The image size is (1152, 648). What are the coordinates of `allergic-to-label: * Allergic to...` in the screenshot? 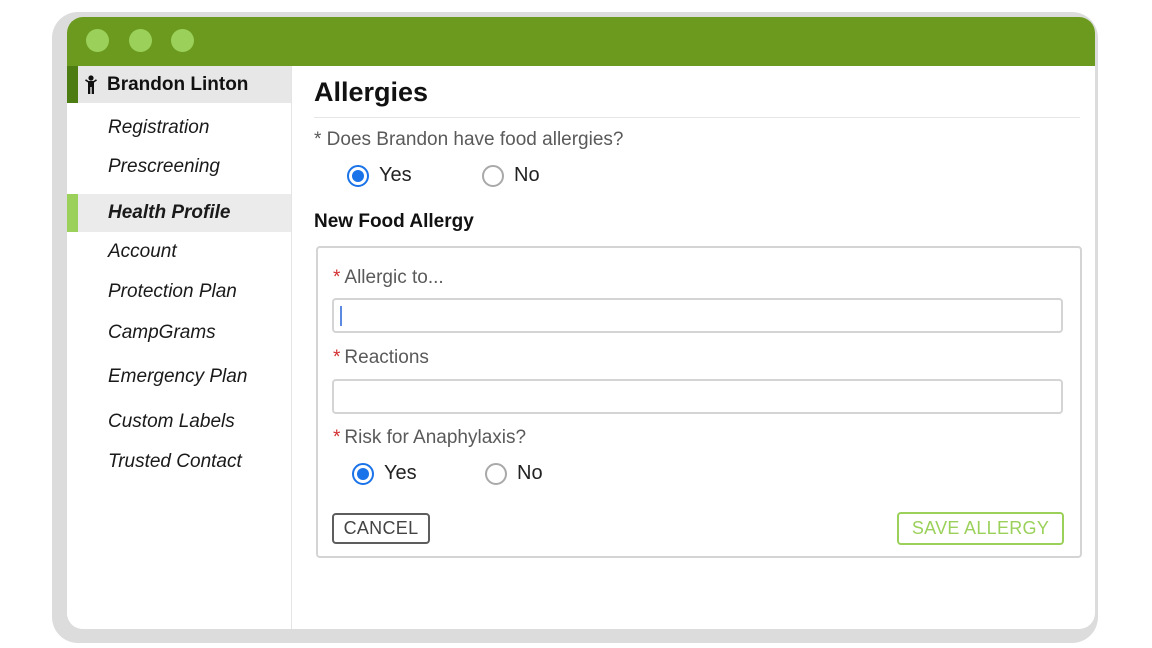 It's located at (388, 277).